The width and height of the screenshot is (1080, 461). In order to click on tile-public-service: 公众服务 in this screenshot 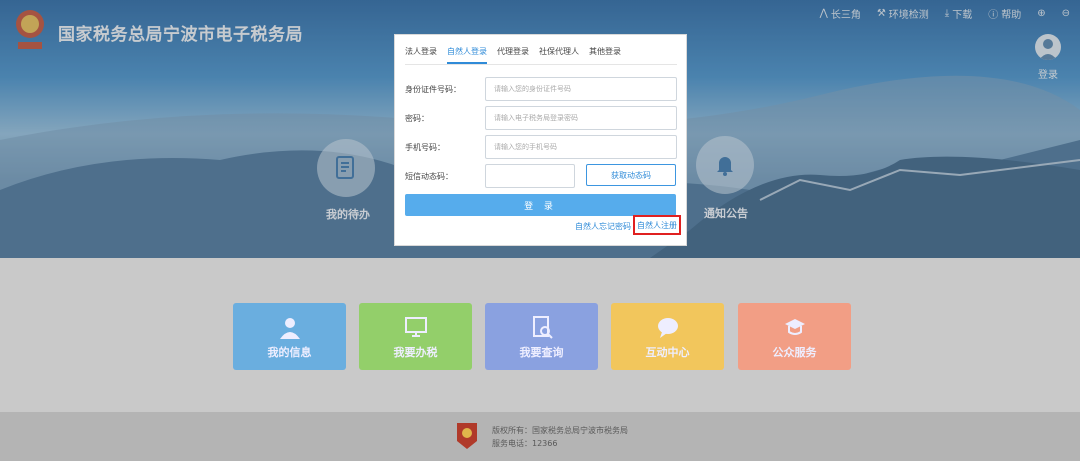, I will do `click(794, 336)`.